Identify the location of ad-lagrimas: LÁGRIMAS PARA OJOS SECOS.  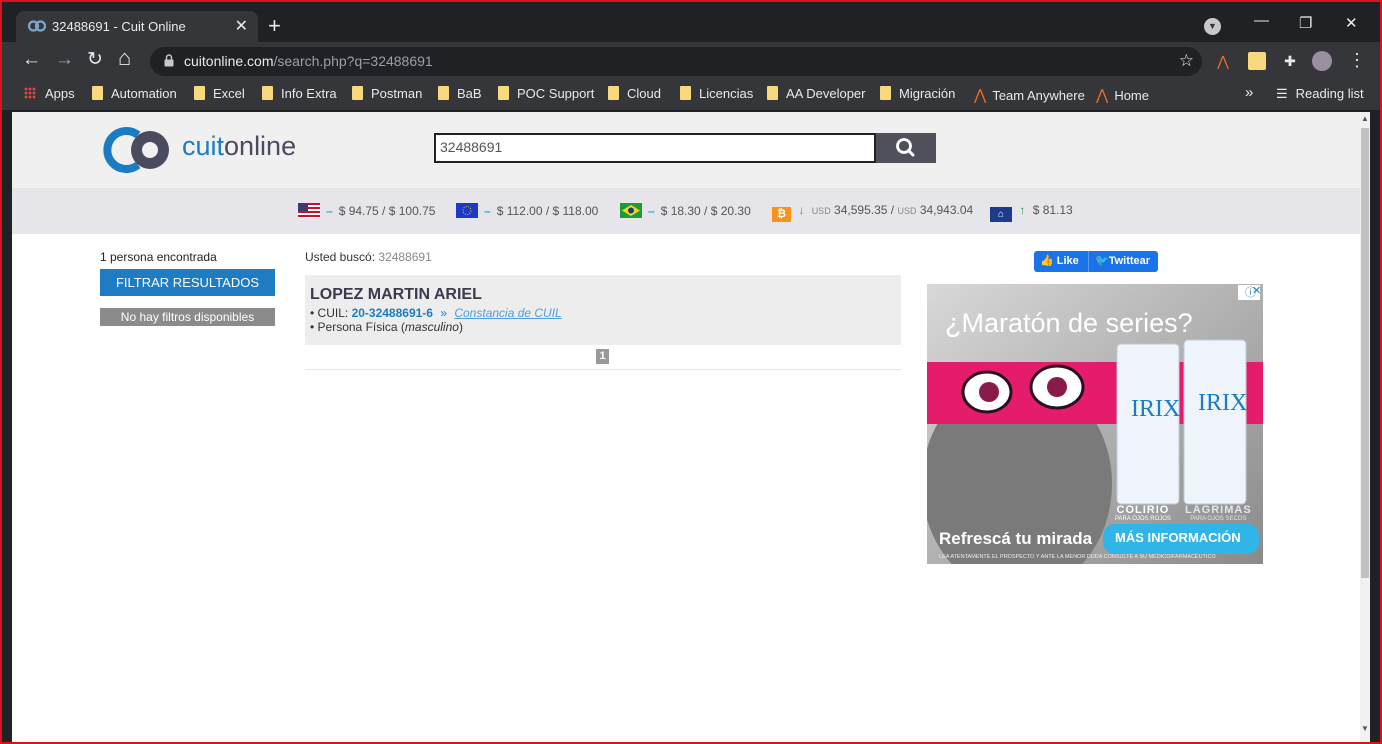
(1218, 513).